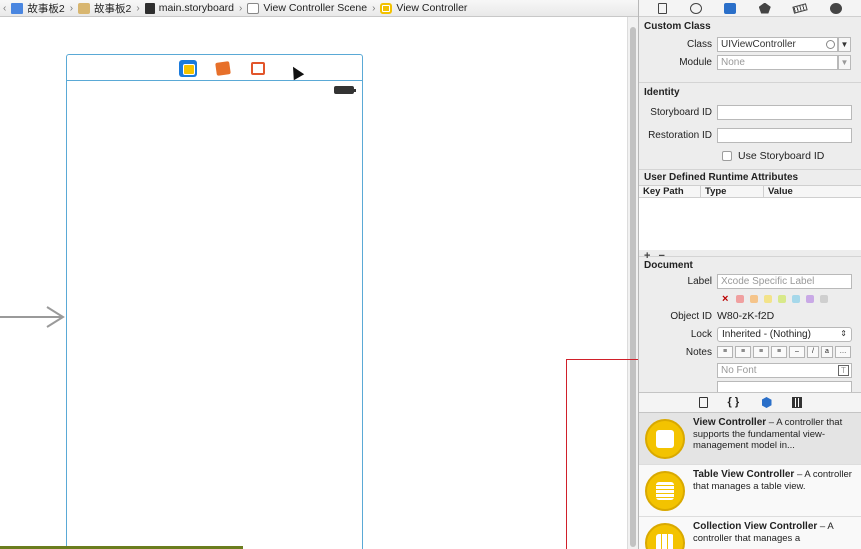 Image resolution: width=861 pixels, height=549 pixels. I want to click on identity-title: Identity, so click(662, 92).